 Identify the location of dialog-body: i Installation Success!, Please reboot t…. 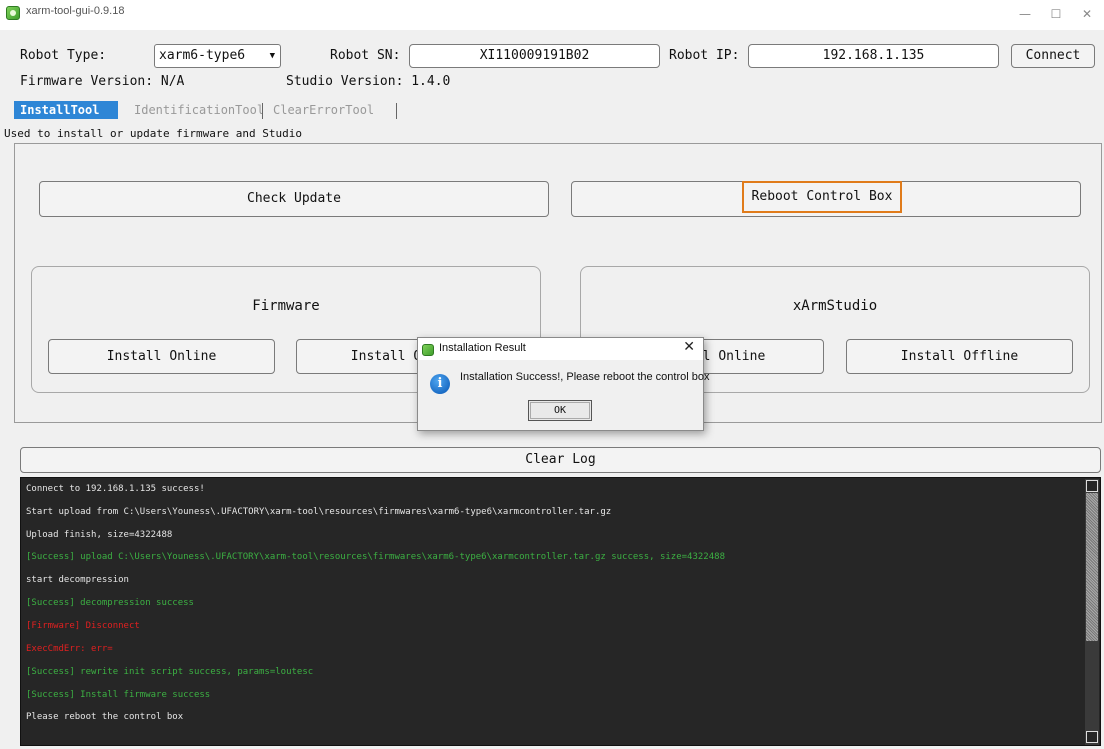
(563, 395).